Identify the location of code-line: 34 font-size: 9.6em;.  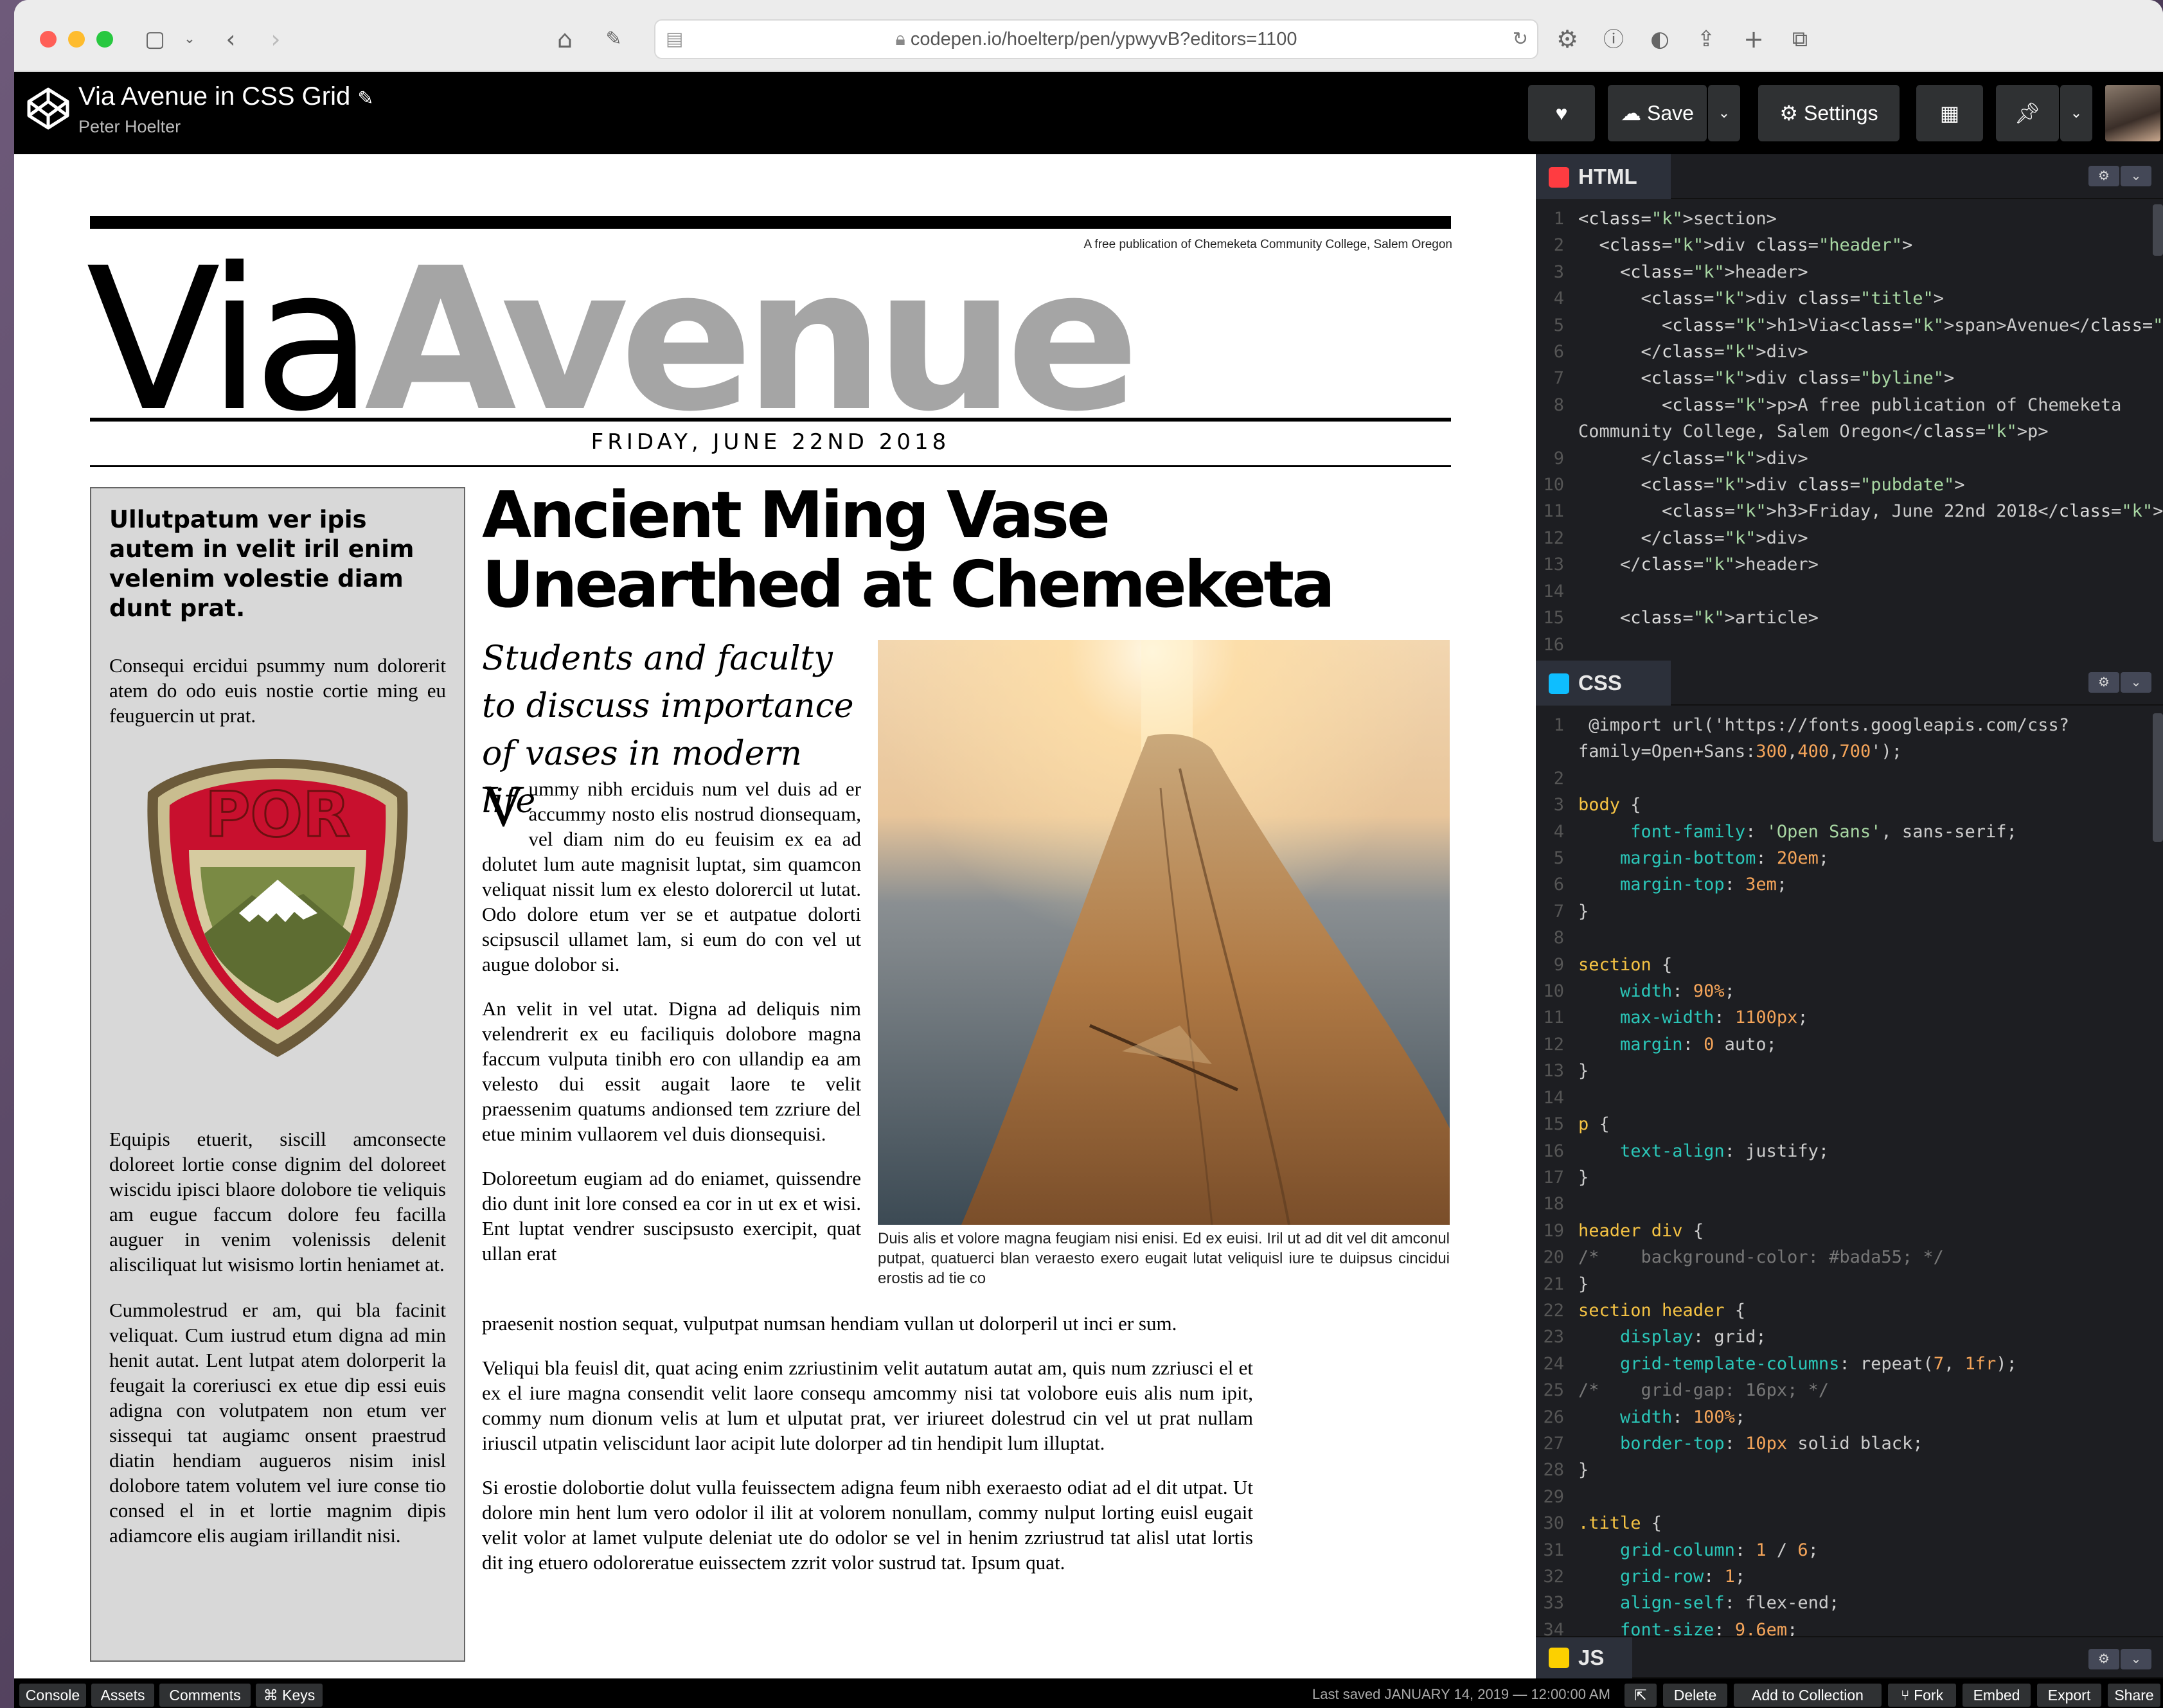
(1849, 1627).